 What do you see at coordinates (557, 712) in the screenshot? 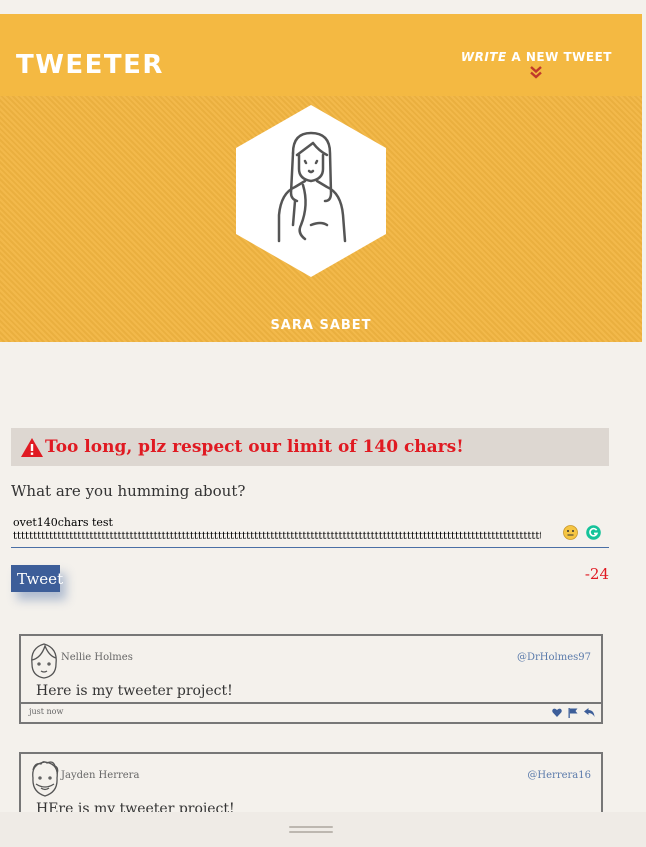
I see `heart-icon` at bounding box center [557, 712].